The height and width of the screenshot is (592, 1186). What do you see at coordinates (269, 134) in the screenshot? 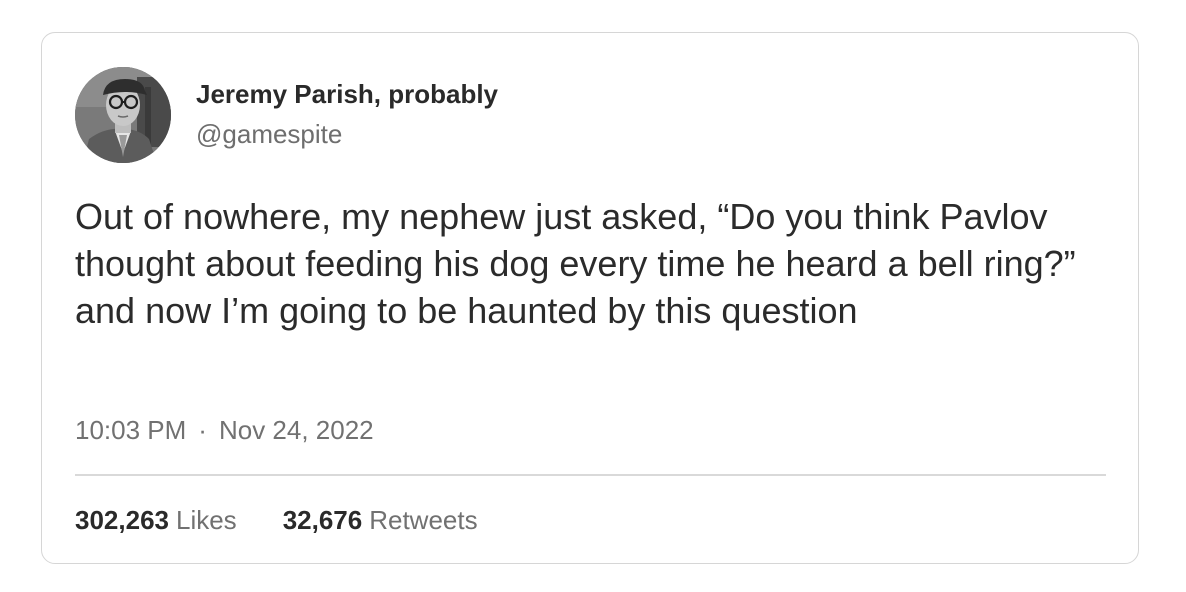
I see `author-handle: @gamespite` at bounding box center [269, 134].